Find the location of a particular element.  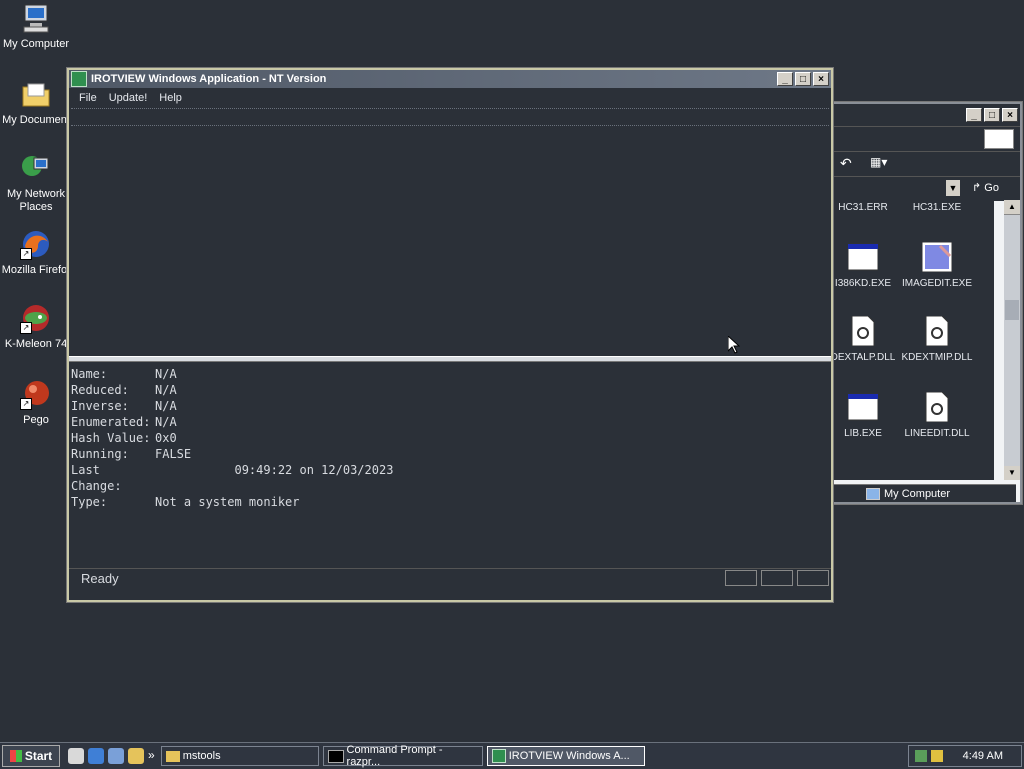

desktop-icon-k-meleon: ↗ K-Meleon 74 is located at coordinates (36, 326).